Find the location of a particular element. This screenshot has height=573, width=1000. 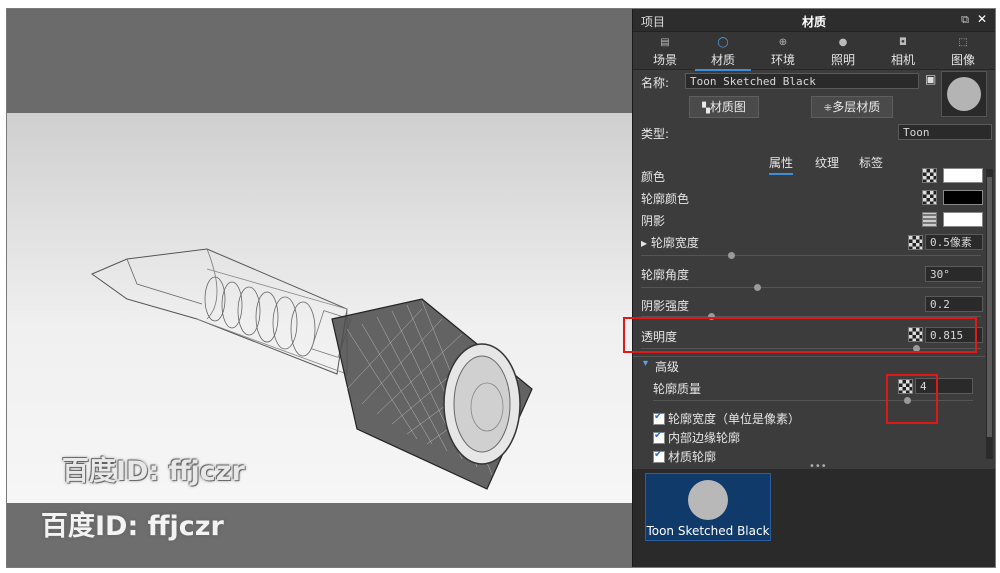

lighting-icon: ● is located at coordinates (843, 42).